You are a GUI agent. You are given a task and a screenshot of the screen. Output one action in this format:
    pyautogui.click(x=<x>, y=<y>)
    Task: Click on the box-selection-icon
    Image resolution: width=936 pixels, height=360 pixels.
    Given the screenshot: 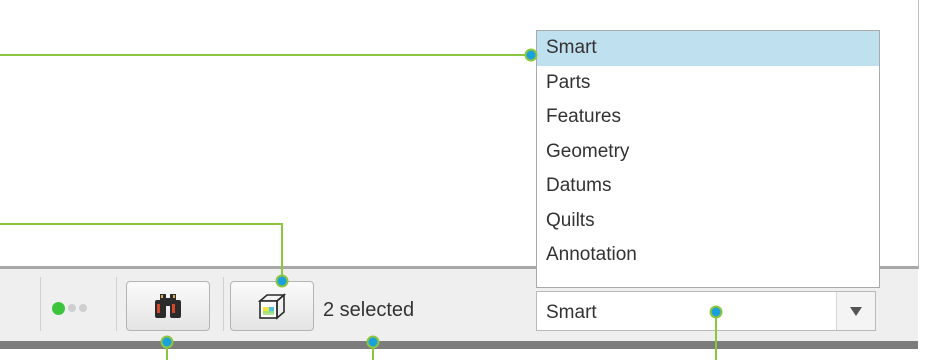 What is the action you would take?
    pyautogui.click(x=272, y=306)
    